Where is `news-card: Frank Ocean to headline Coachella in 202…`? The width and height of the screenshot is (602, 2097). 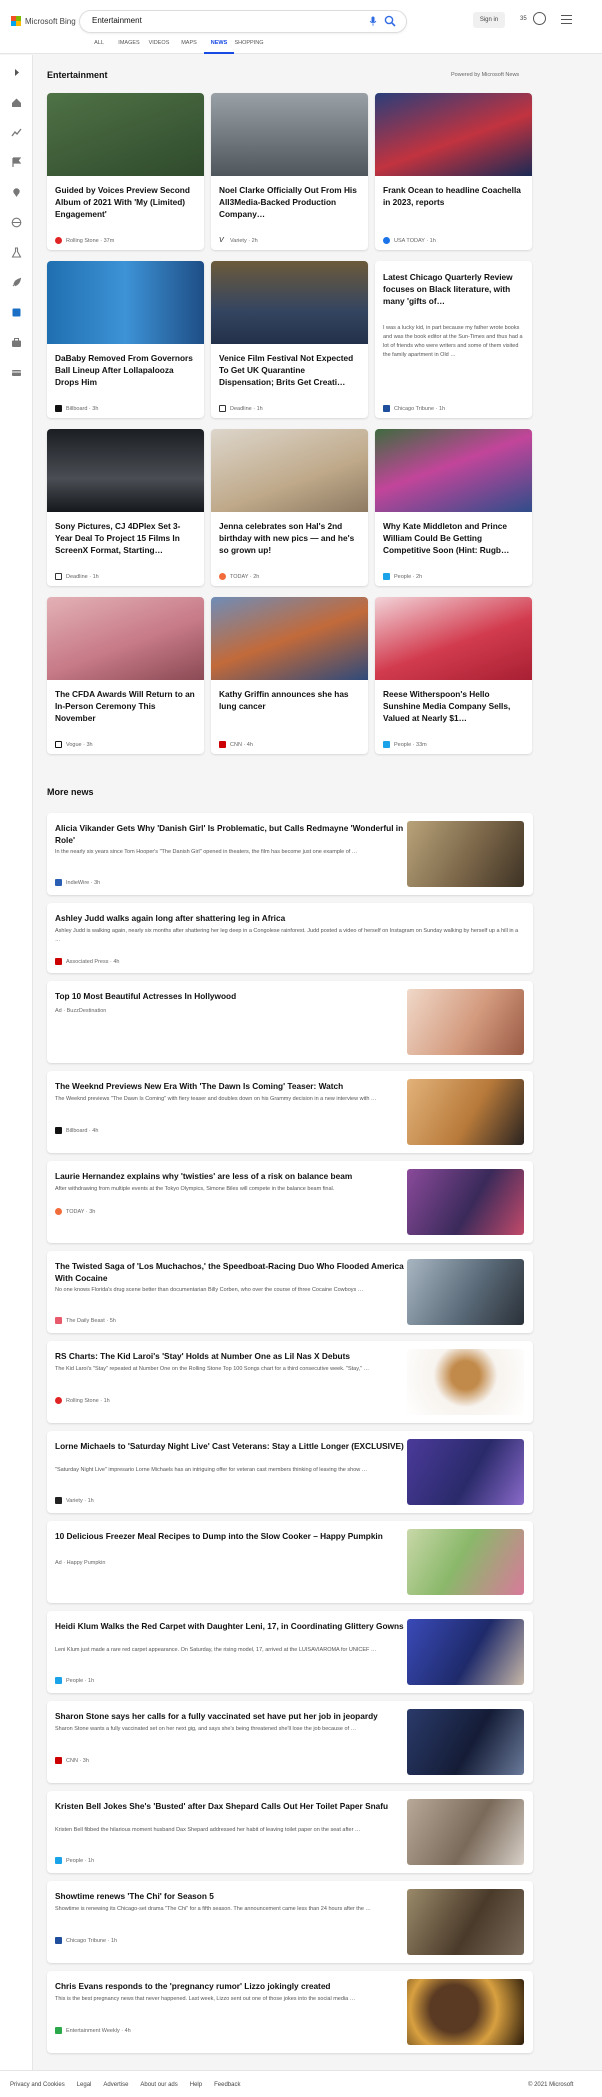 news-card: Frank Ocean to headline Coachella in 202… is located at coordinates (453, 171).